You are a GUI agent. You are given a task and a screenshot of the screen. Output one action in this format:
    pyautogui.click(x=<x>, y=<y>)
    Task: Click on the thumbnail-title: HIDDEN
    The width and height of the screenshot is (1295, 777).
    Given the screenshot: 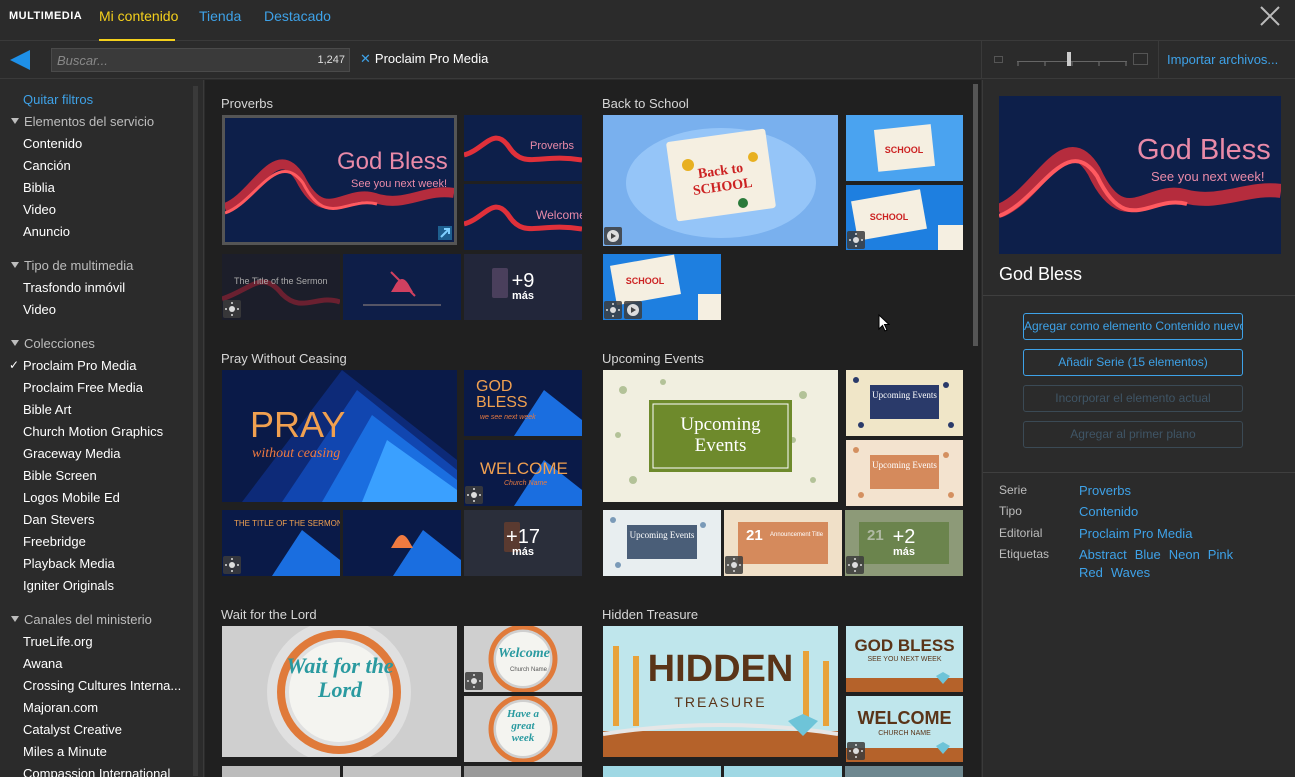 What is the action you would take?
    pyautogui.click(x=720, y=669)
    